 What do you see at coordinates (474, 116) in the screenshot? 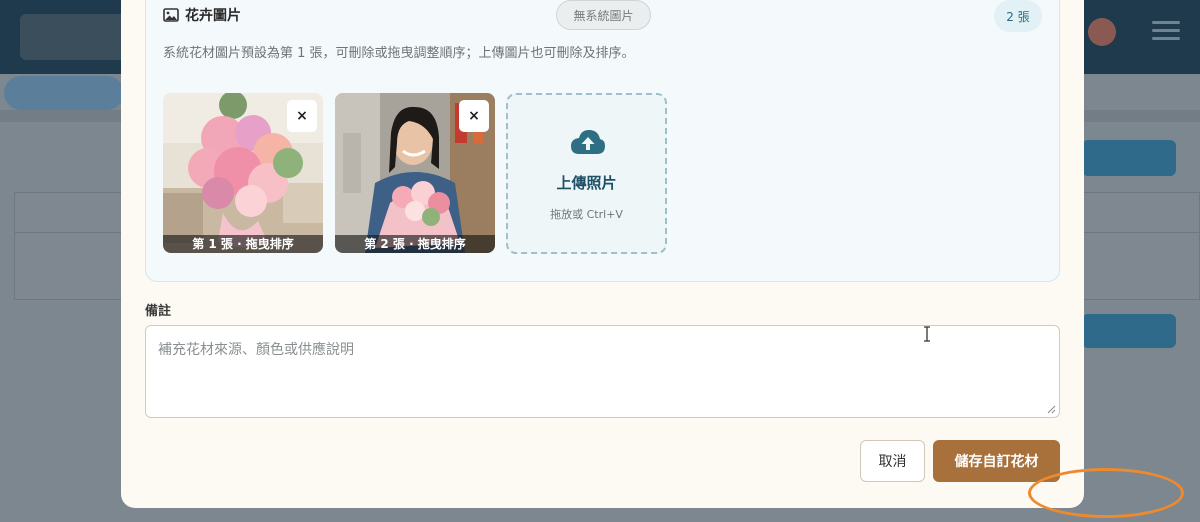
I see `remove-photo-2-button: ×` at bounding box center [474, 116].